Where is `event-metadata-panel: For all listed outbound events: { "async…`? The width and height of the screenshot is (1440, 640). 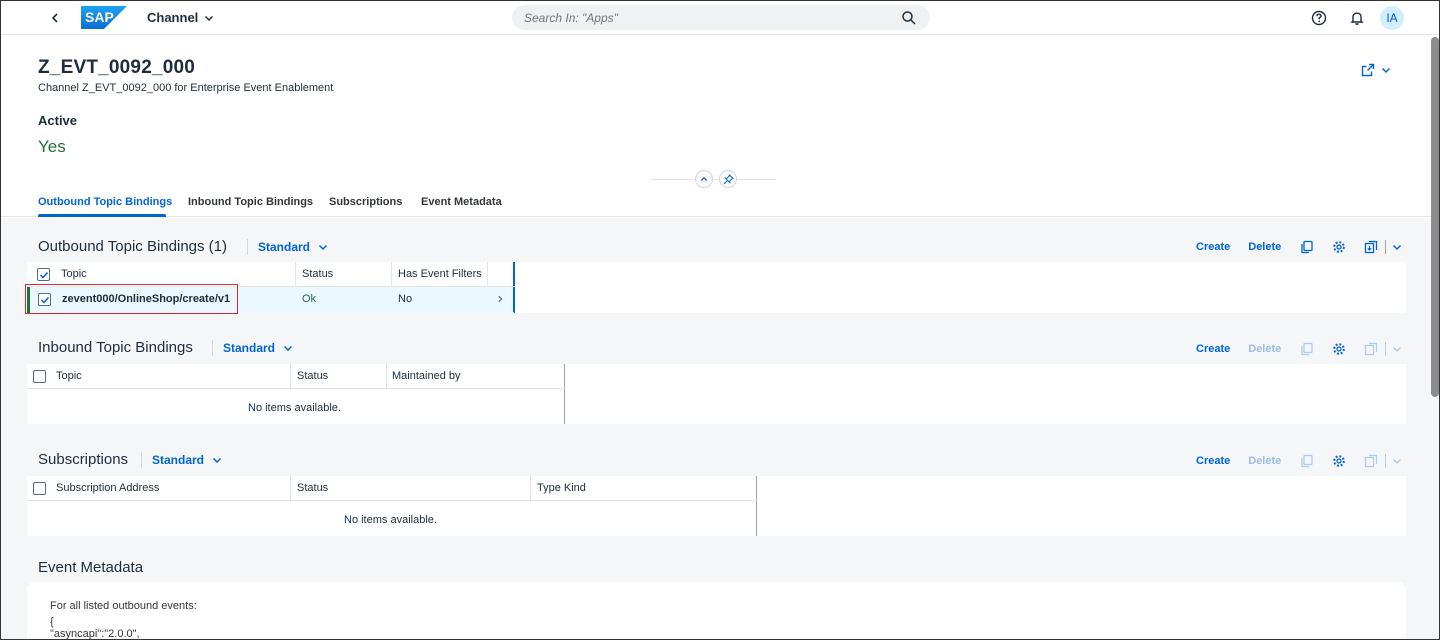 event-metadata-panel: For all listed outbound events: { "async… is located at coordinates (716, 611).